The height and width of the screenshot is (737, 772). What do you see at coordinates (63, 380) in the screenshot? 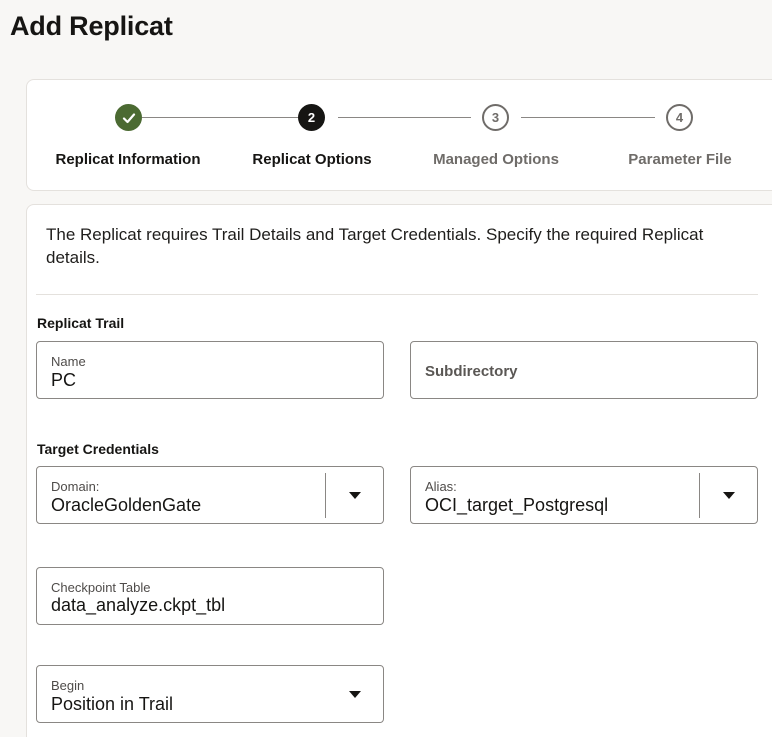
I see `trail-name-input: PC` at bounding box center [63, 380].